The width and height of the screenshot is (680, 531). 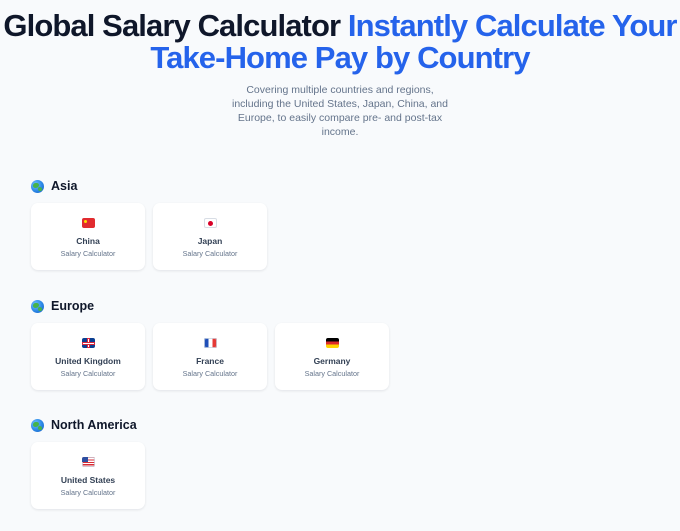 I want to click on united-kingdom-card: United Kingdom Salary Calculator, so click(x=88, y=356).